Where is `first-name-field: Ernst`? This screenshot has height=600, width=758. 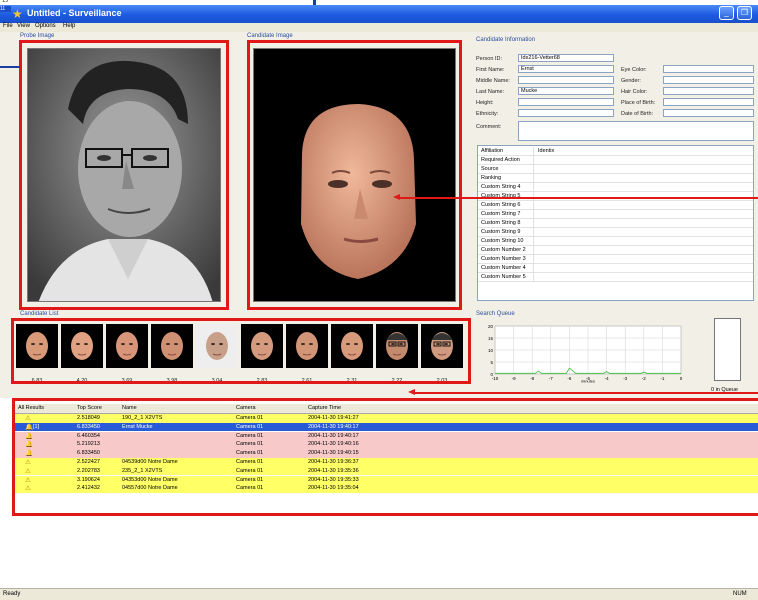 first-name-field: Ernst is located at coordinates (566, 69).